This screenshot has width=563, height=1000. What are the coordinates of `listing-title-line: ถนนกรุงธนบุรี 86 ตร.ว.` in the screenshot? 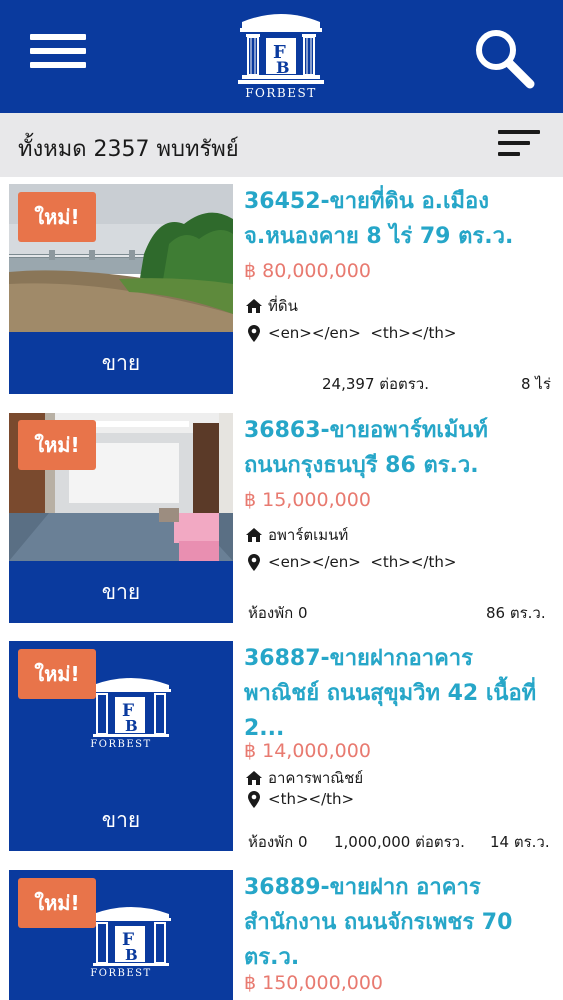 It's located at (361, 465).